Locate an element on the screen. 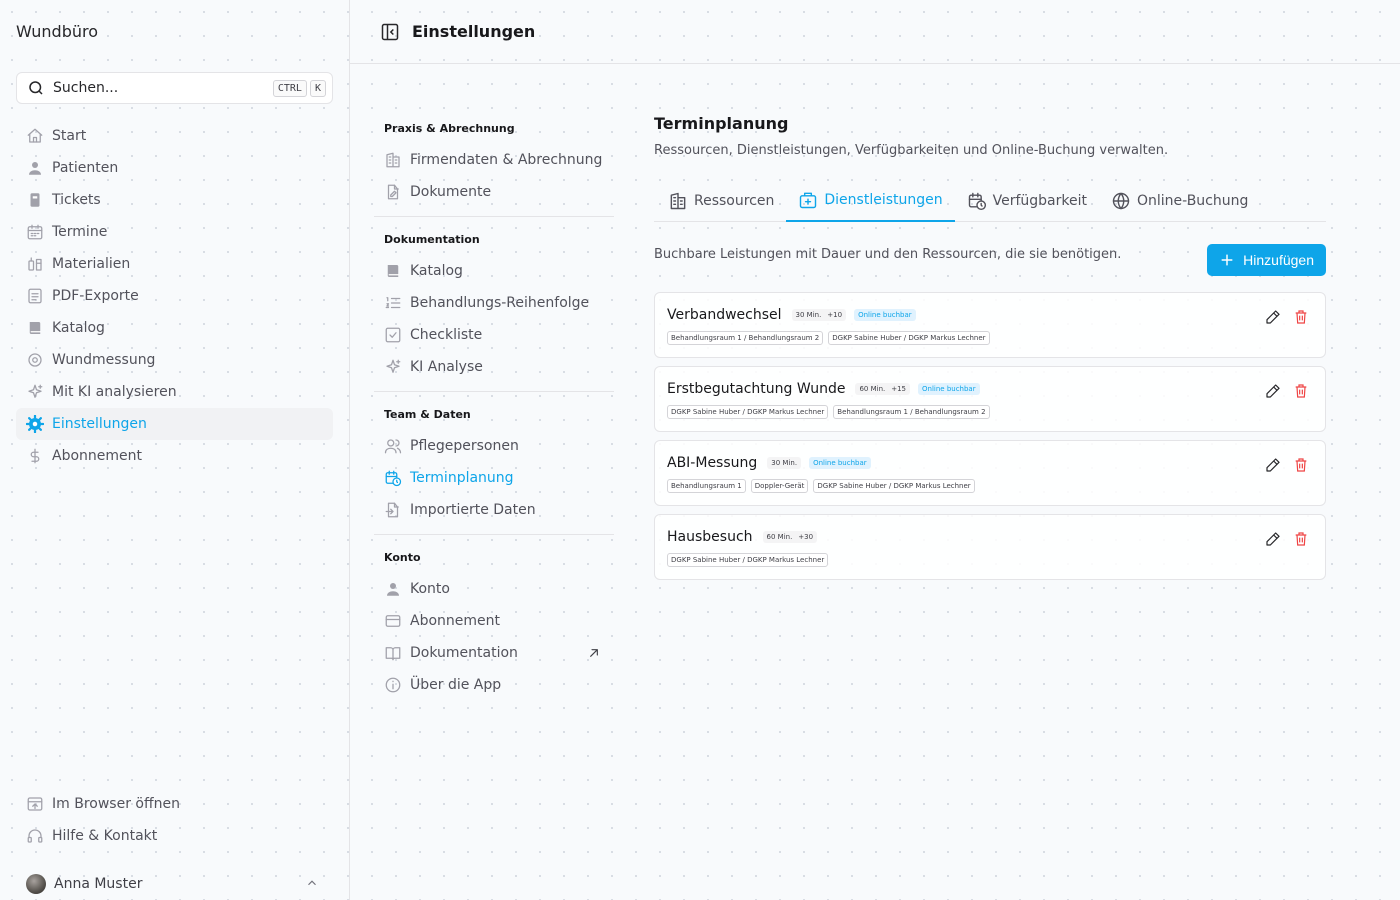 Image resolution: width=1400 pixels, height=900 pixels. online-badge: Online buchbar is located at coordinates (949, 389).